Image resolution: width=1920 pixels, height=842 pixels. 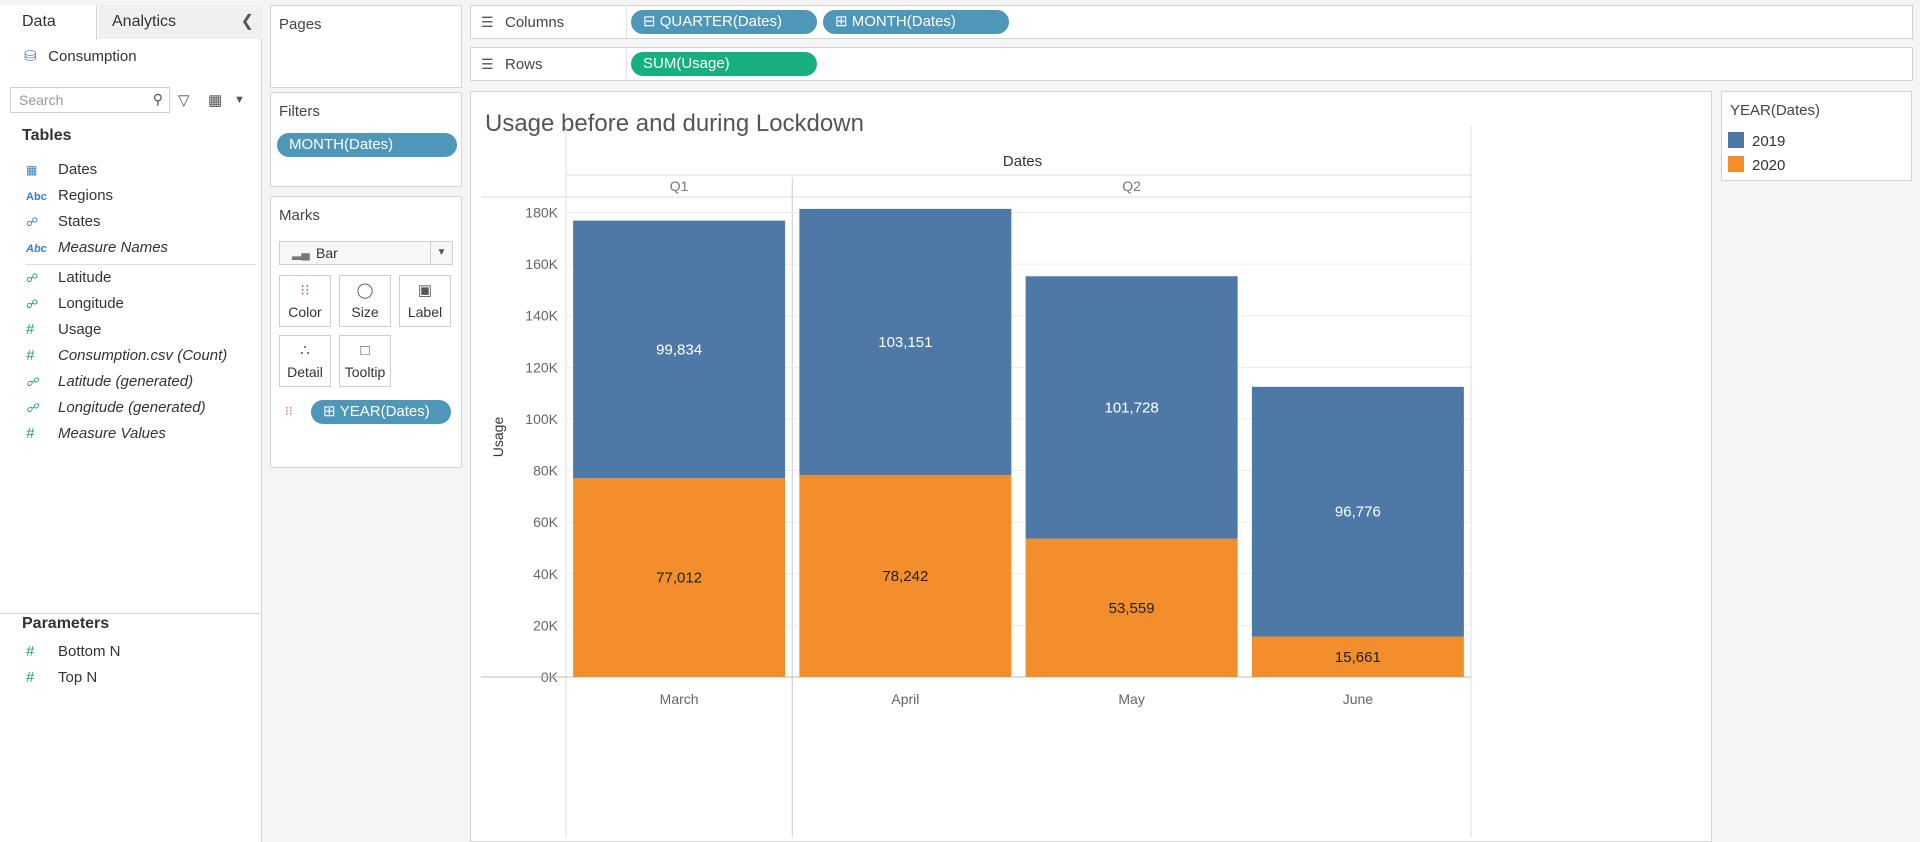 I want to click on tab-analytics: Analytics, so click(x=180, y=22).